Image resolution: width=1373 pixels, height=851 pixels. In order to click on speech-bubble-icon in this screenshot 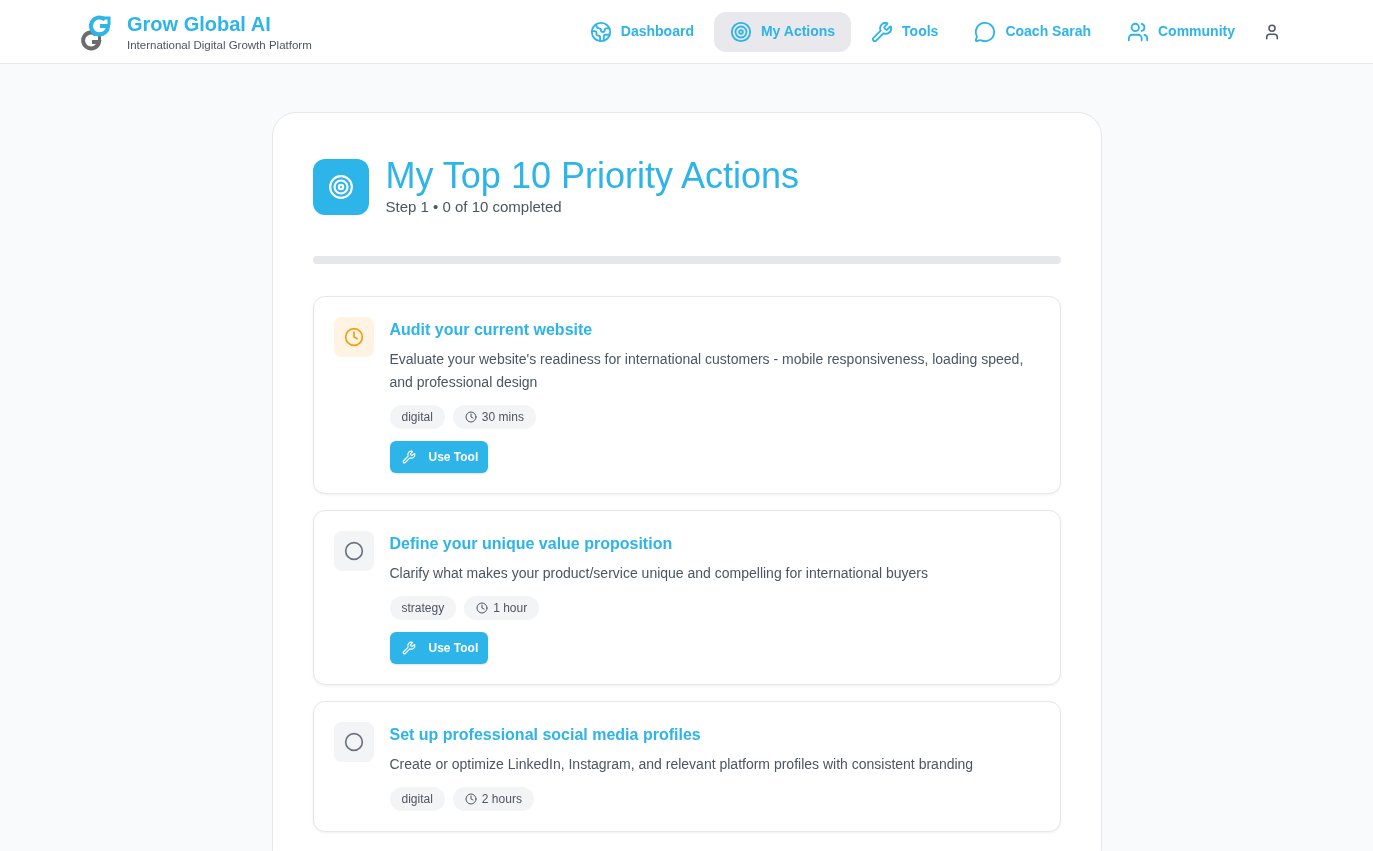, I will do `click(985, 31)`.